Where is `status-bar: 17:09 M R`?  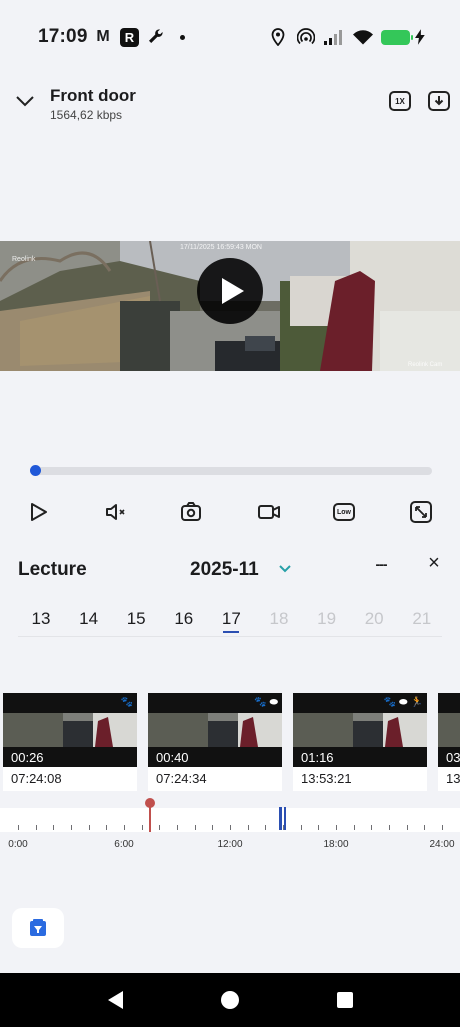
status-bar: 17:09 M R is located at coordinates (230, 37).